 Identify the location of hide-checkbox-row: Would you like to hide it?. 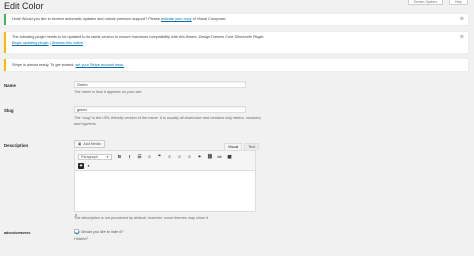
(98, 231).